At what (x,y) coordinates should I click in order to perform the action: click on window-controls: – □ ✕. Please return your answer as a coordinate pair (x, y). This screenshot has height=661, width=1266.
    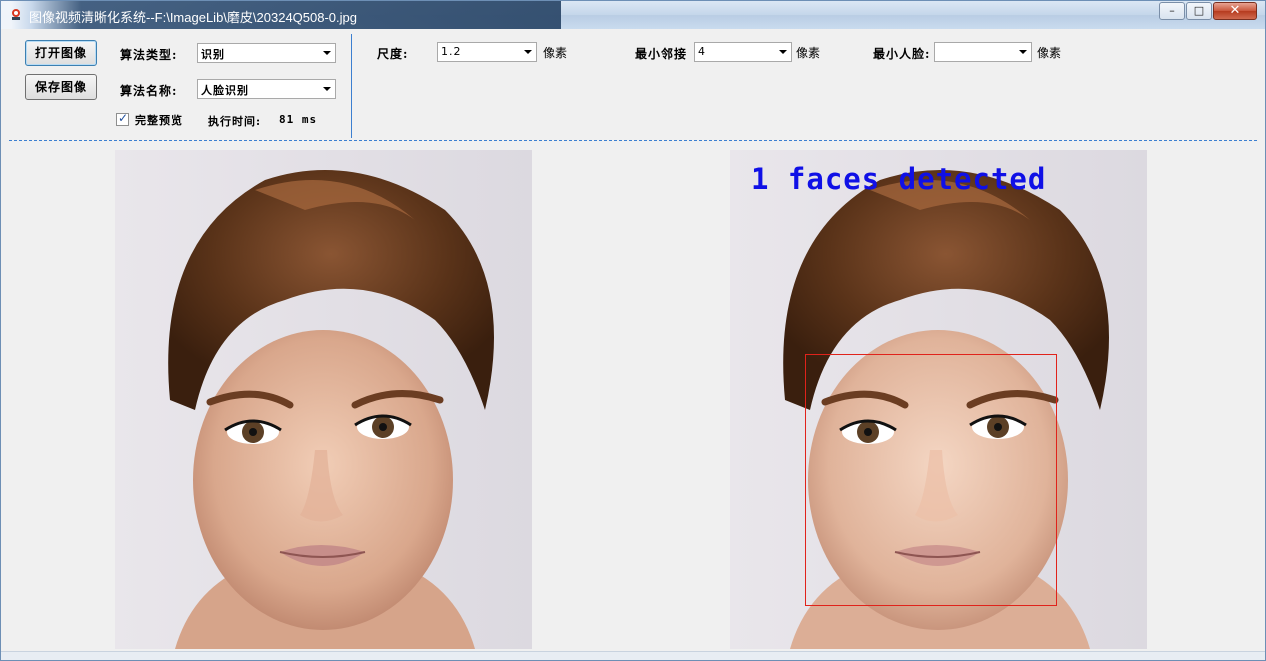
    Looking at the image, I should click on (1207, 11).